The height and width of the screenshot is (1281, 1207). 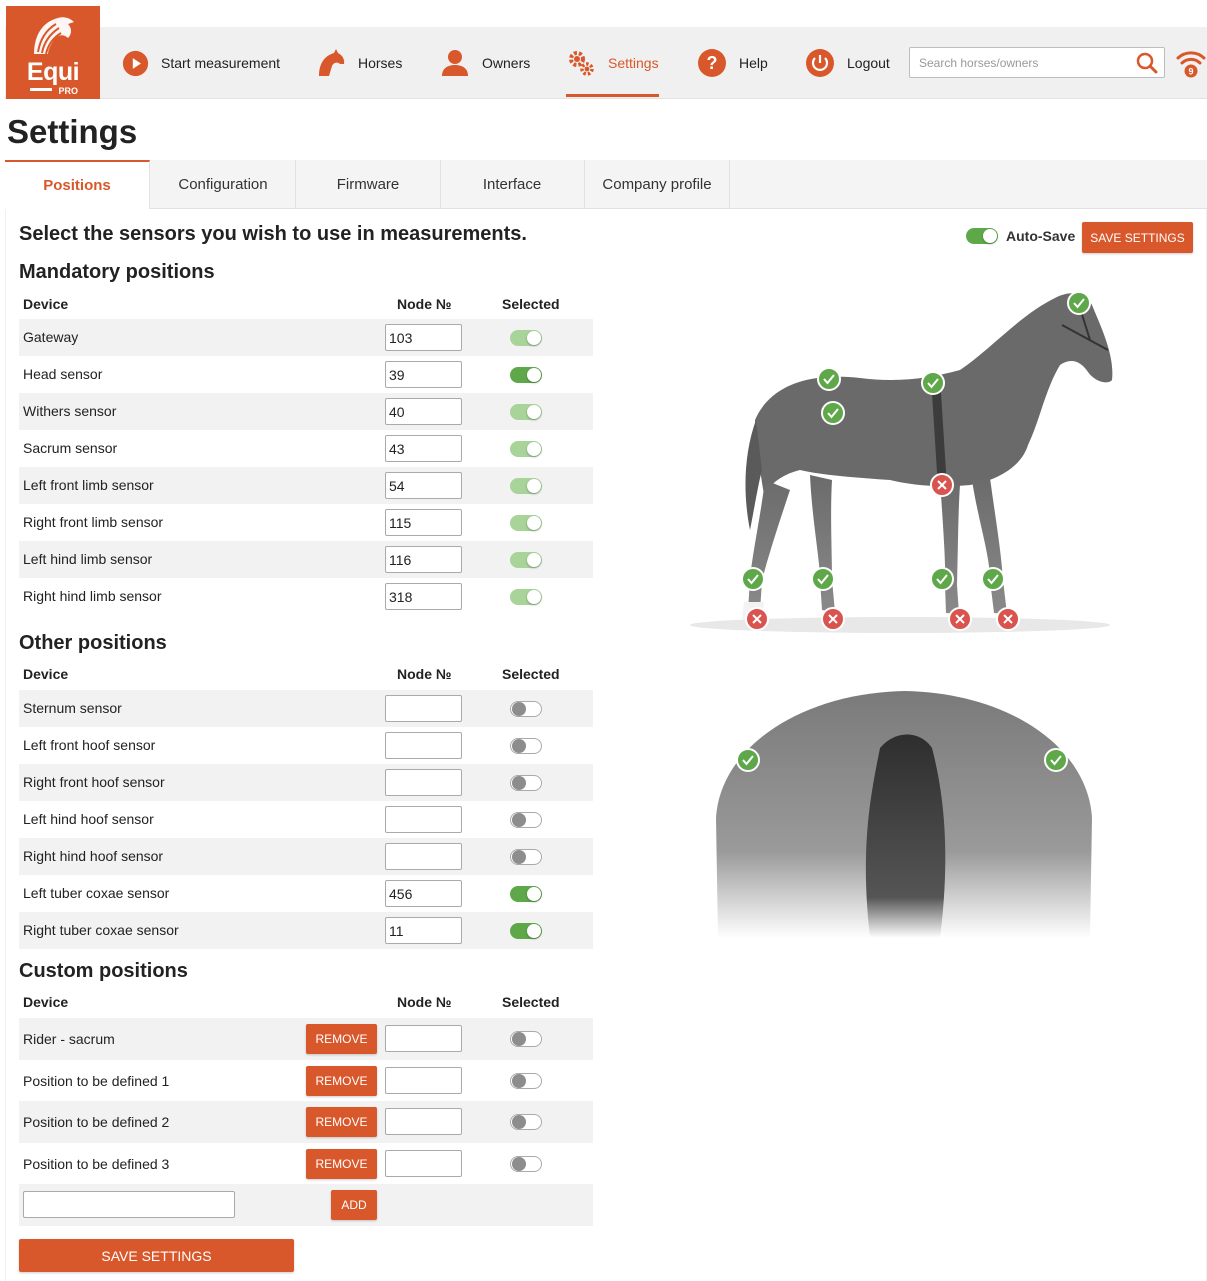 I want to click on left-hind-limb-marker, so click(x=753, y=579).